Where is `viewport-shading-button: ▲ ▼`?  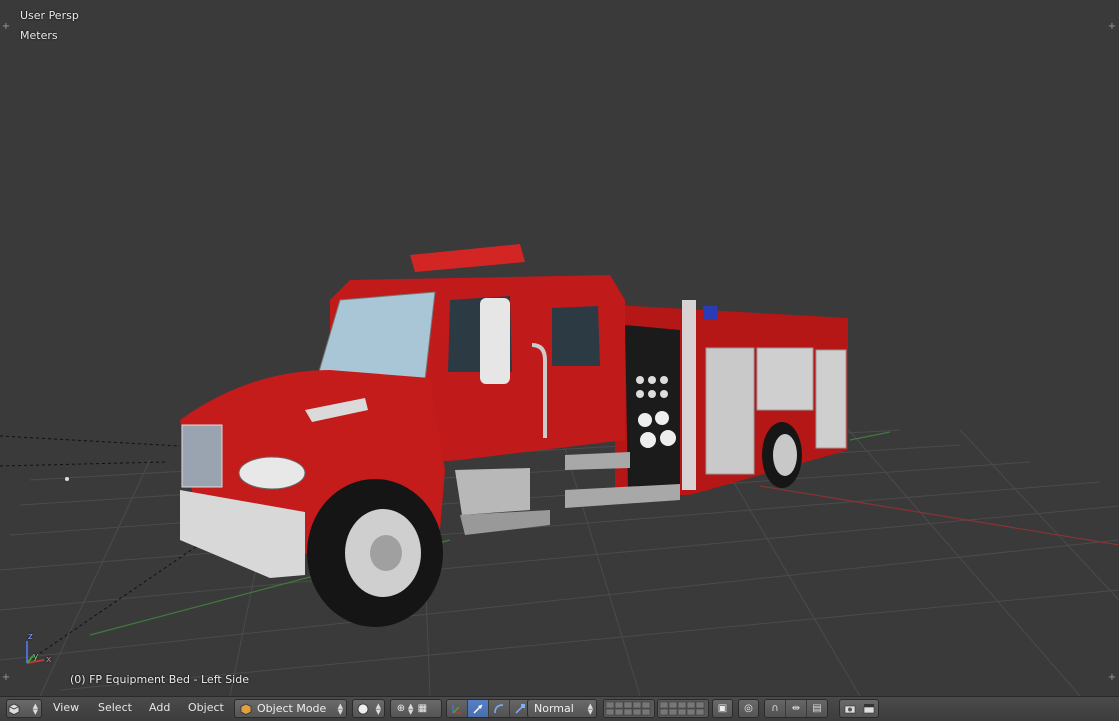 viewport-shading-button: ▲ ▼ is located at coordinates (368, 708).